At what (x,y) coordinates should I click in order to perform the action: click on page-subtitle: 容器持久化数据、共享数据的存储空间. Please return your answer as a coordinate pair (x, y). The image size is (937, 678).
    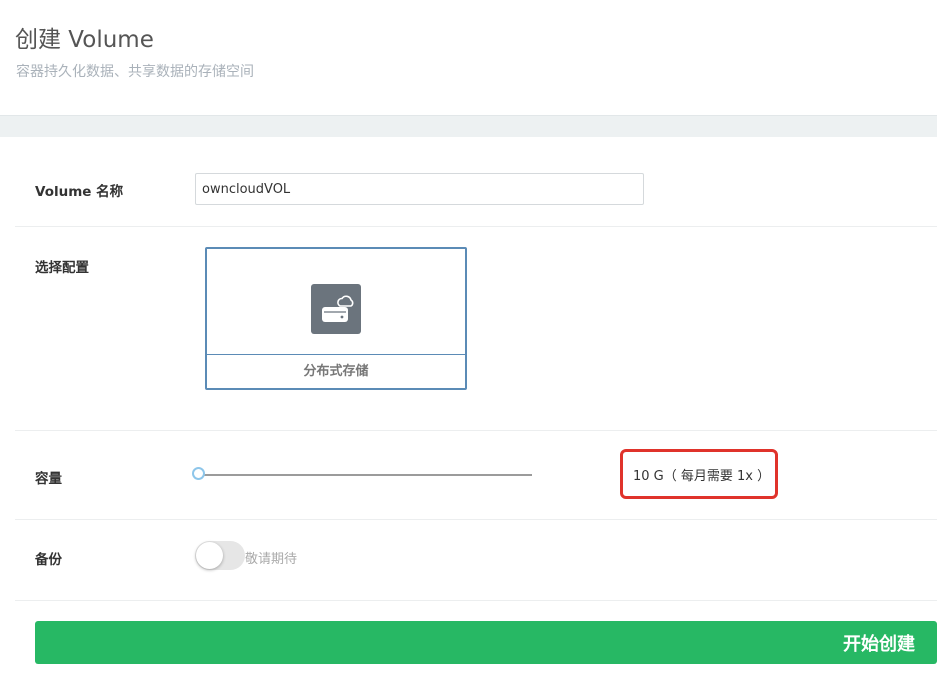
    Looking at the image, I should click on (135, 72).